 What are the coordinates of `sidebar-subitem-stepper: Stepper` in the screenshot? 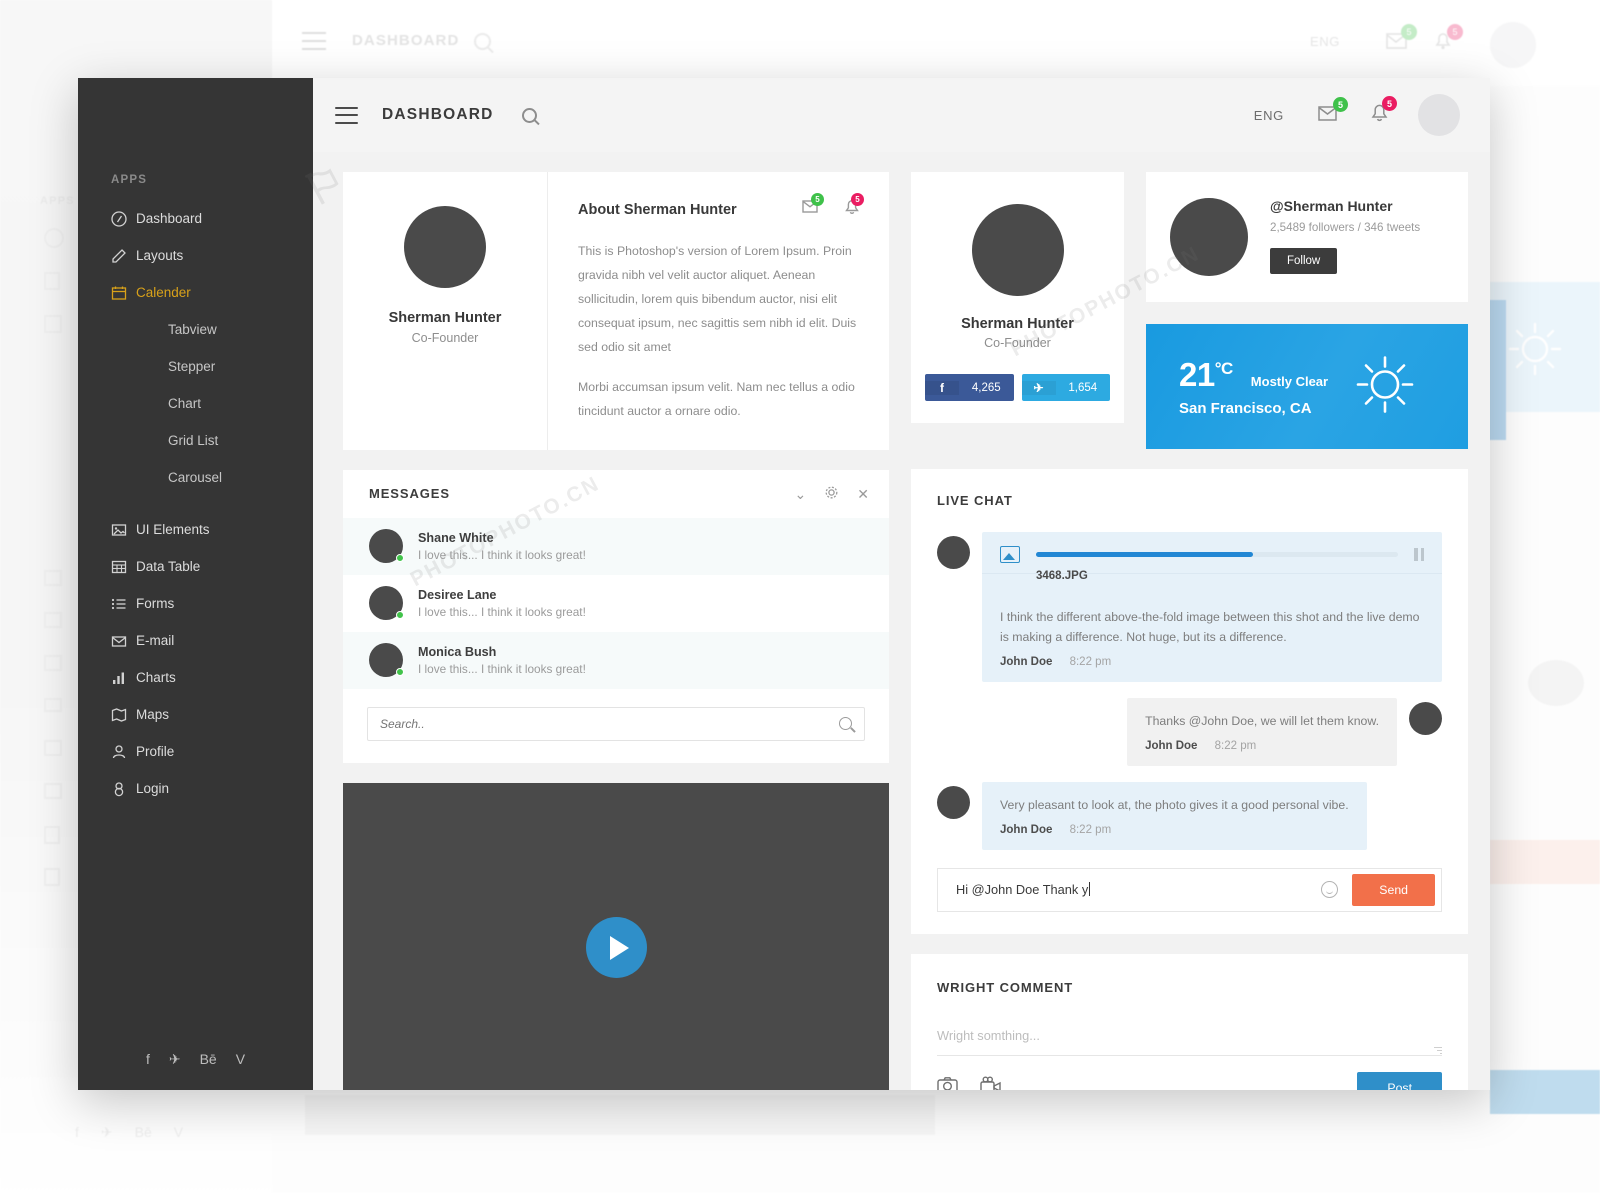 It's located at (195, 366).